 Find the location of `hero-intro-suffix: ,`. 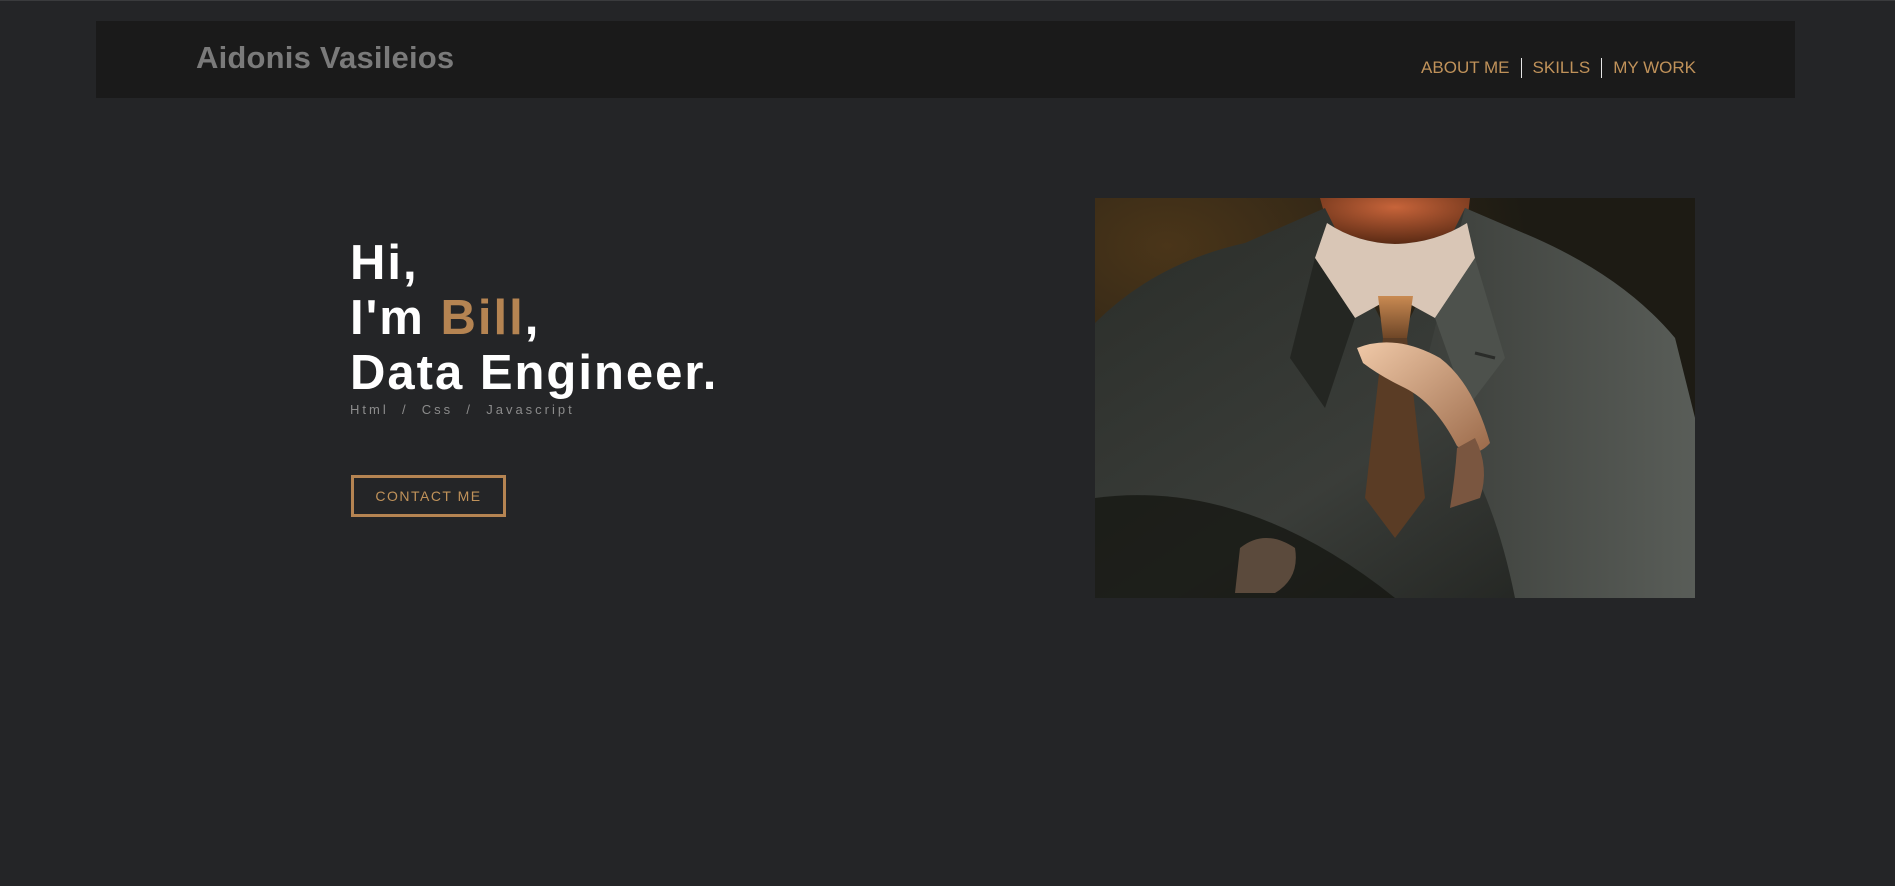

hero-intro-suffix: , is located at coordinates (532, 318).